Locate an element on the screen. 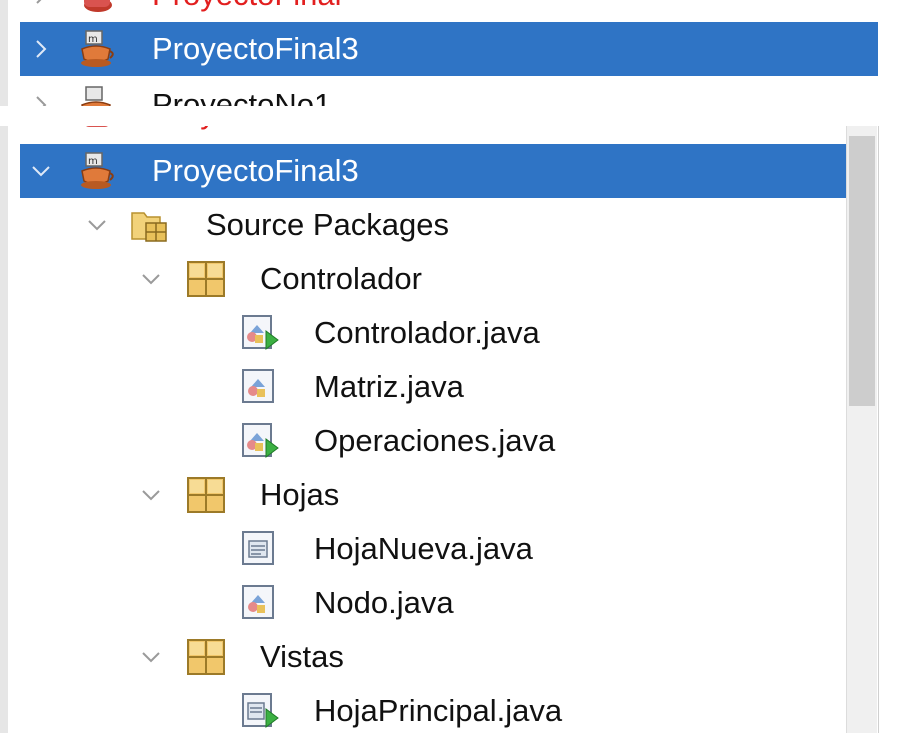  tree-row-file-hojaprincipal-java: HojaPrincipal.java is located at coordinates (439, 708).